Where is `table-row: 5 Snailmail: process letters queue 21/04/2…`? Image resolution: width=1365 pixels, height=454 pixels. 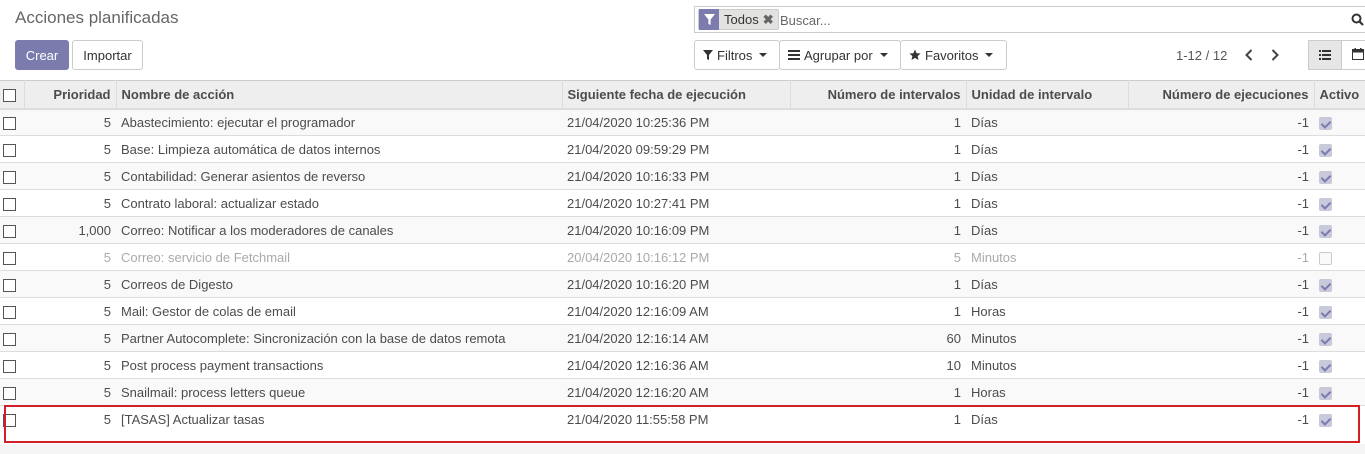 table-row: 5 Snailmail: process letters queue 21/04/2… is located at coordinates (682, 392).